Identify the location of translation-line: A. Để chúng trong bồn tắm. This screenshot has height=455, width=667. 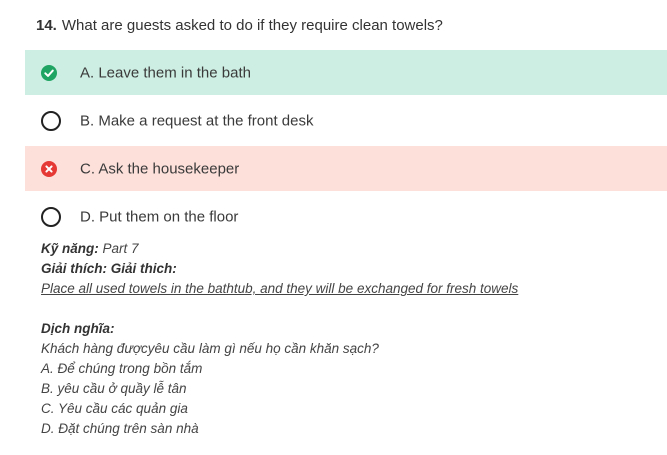
(122, 368).